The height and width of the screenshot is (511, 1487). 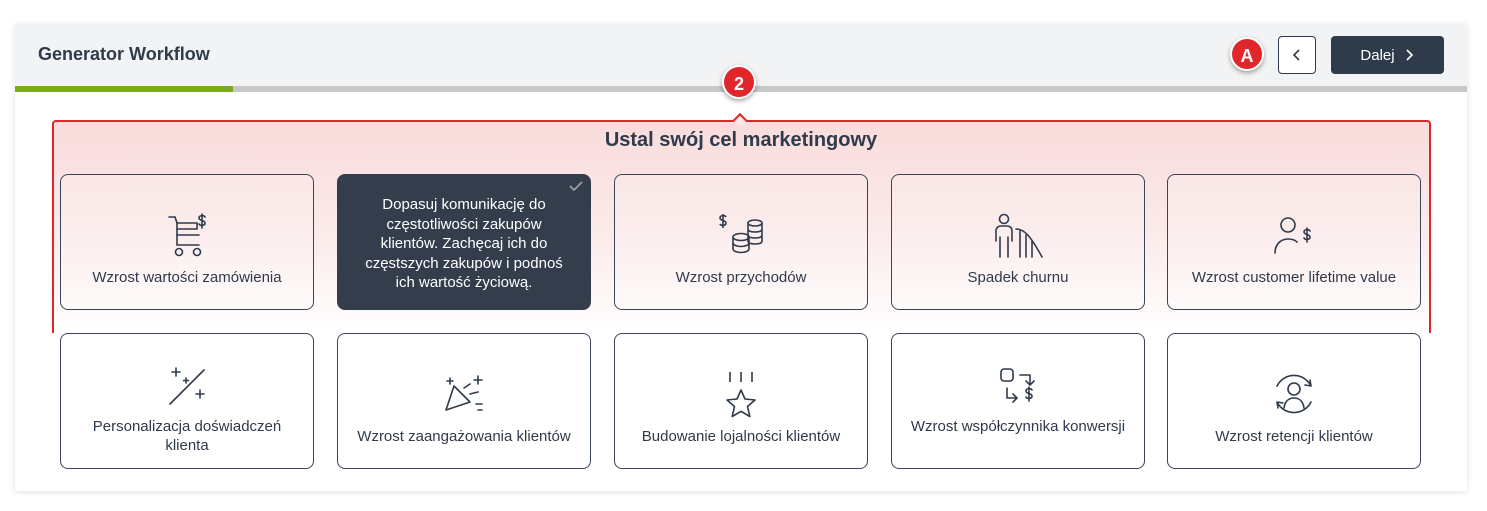 What do you see at coordinates (1247, 54) in the screenshot?
I see `annotation-badge-a: A` at bounding box center [1247, 54].